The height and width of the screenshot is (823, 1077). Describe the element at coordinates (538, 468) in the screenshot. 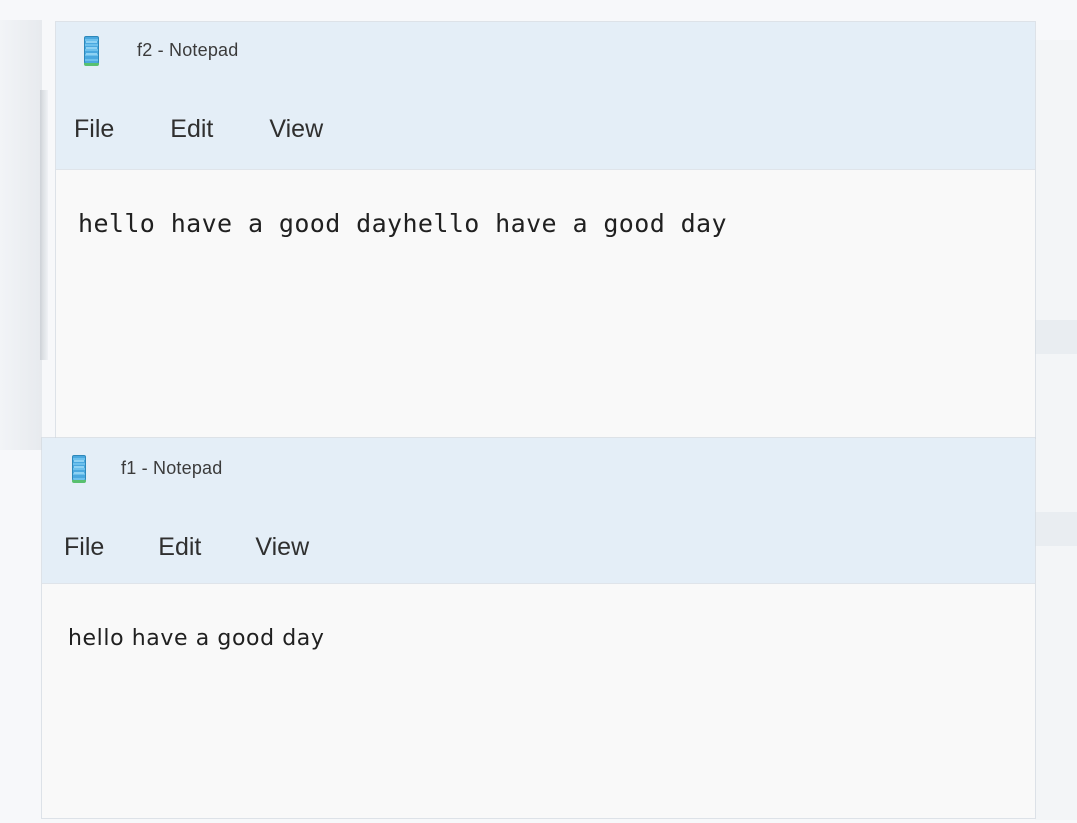

I see `title-bar: f1 - Notepad` at that location.